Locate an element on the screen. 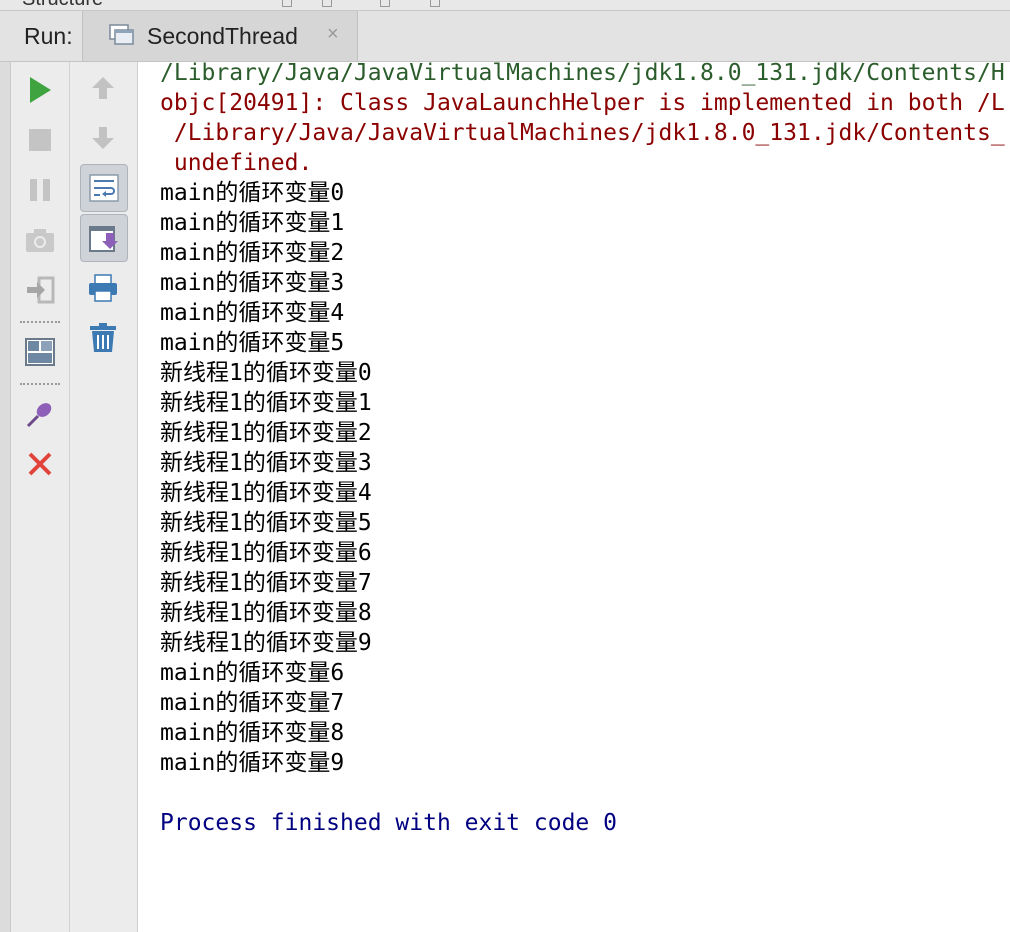  print-button is located at coordinates (103, 288).